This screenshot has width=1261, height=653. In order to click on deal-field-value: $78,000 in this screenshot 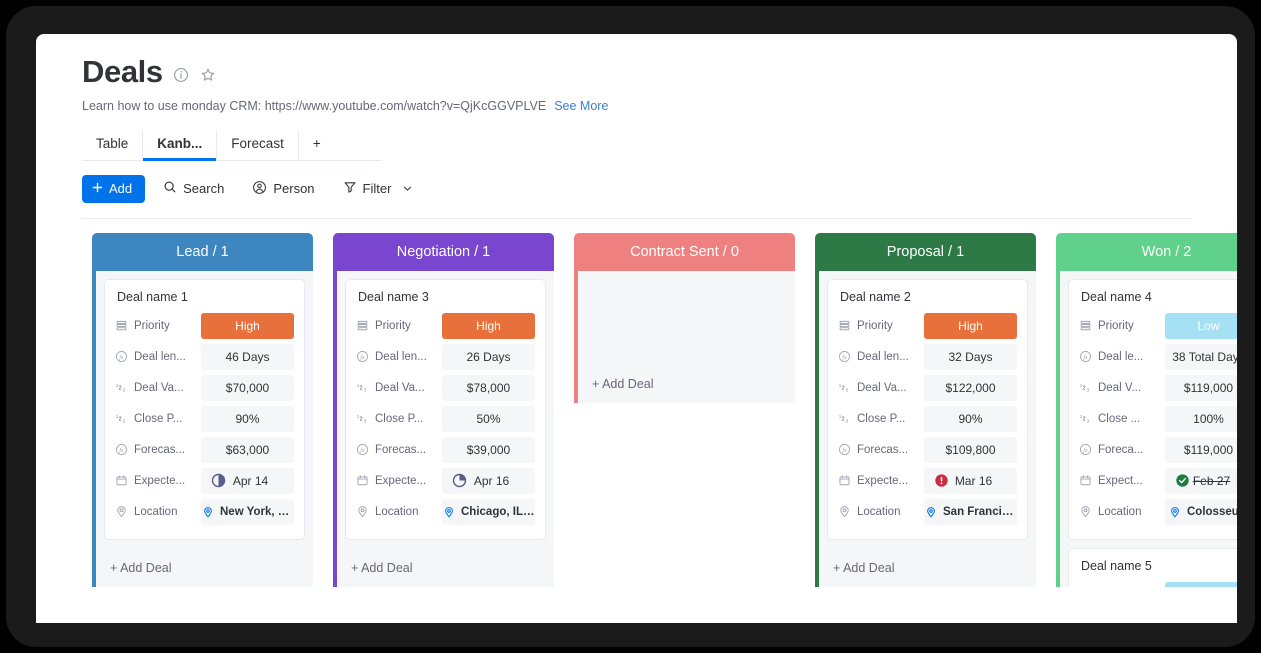, I will do `click(488, 387)`.